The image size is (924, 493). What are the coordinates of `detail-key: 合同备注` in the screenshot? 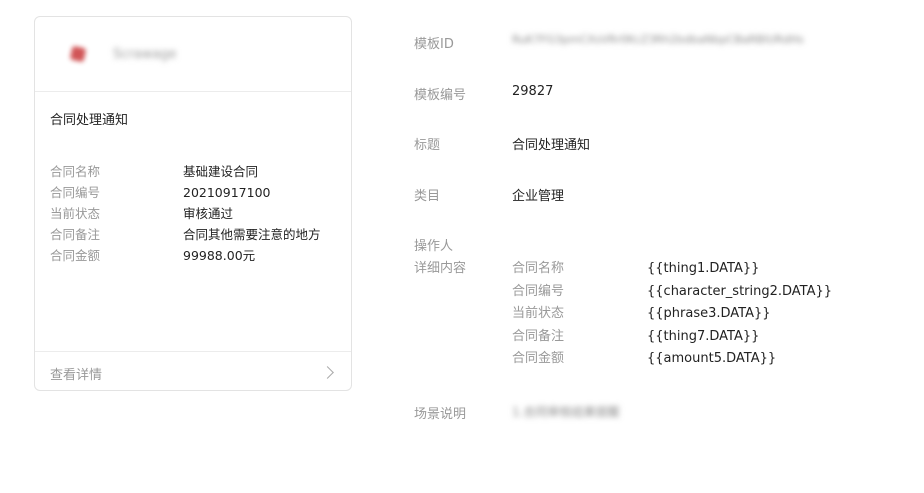 It's located at (538, 336).